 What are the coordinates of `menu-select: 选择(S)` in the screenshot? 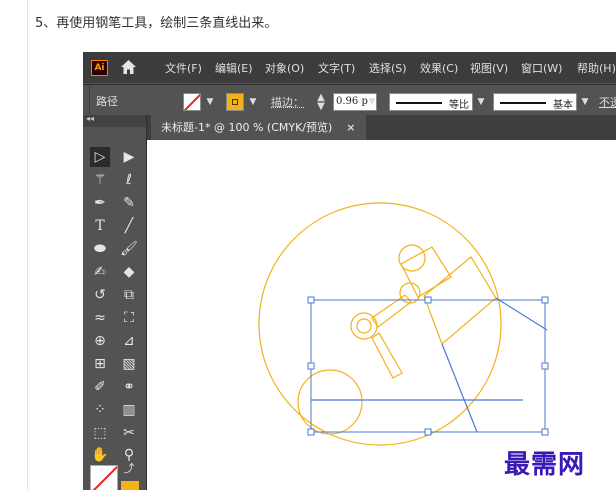 It's located at (388, 68).